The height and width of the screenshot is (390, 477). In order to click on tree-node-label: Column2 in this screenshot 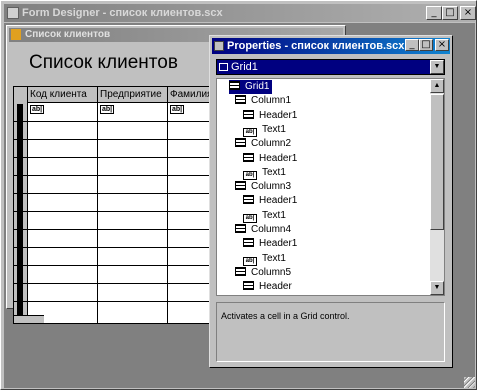, I will do `click(271, 144)`.